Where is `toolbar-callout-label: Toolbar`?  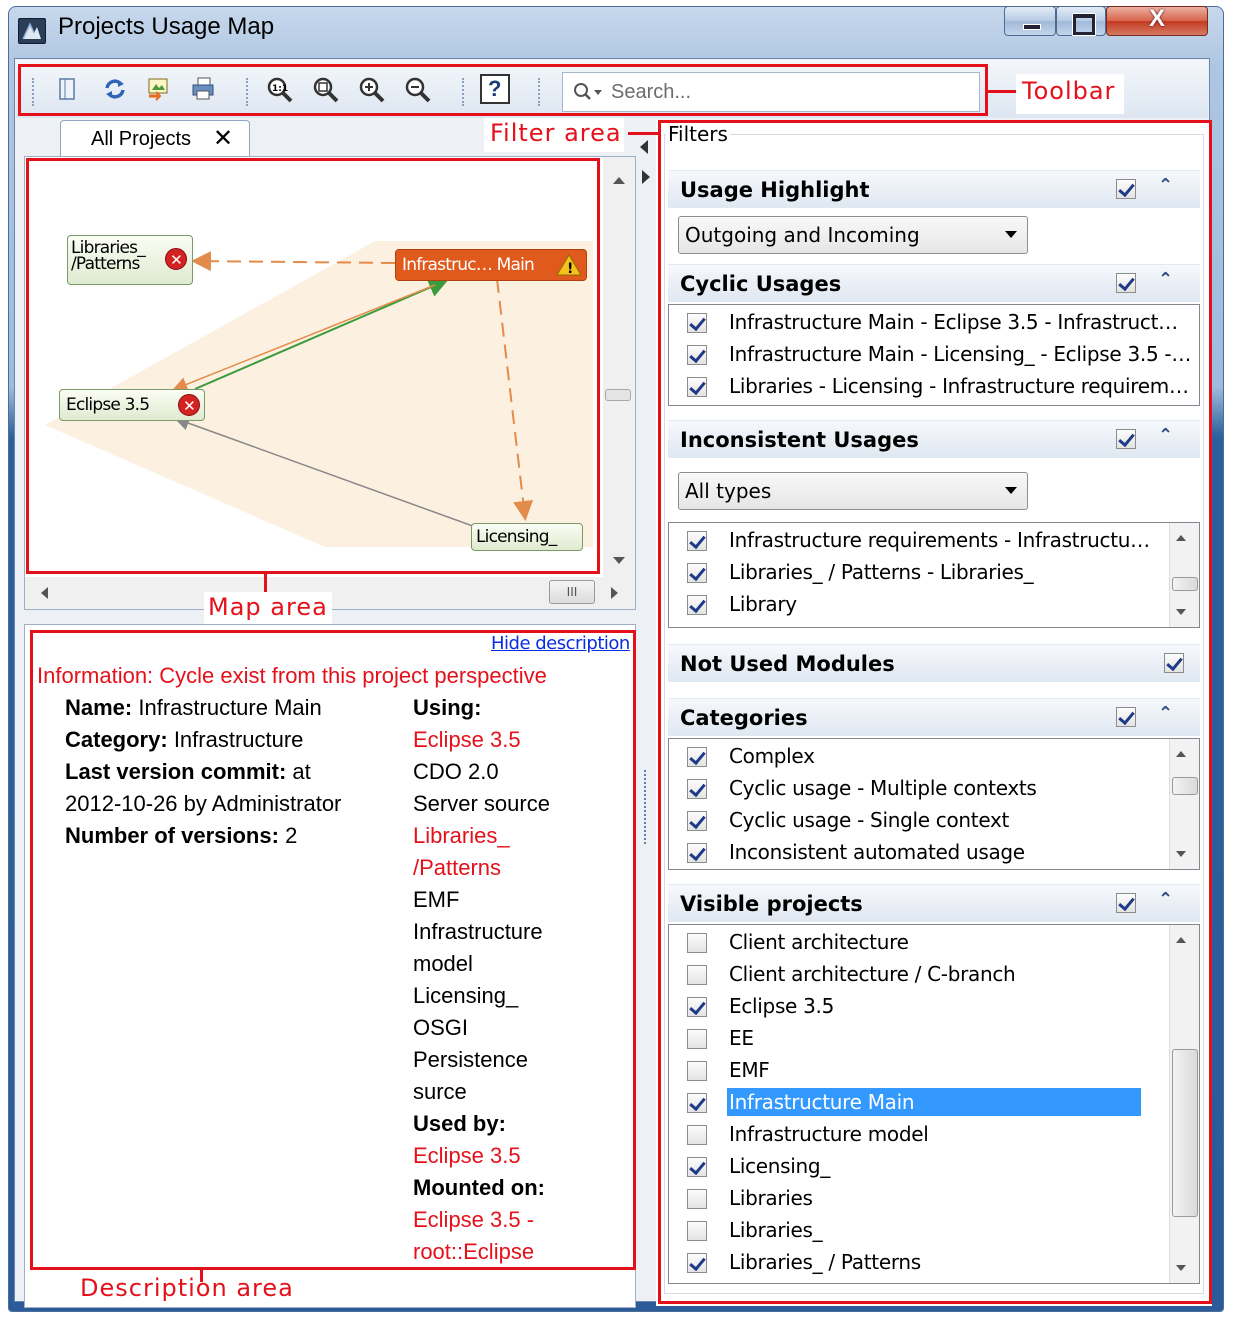 toolbar-callout-label: Toolbar is located at coordinates (1069, 91).